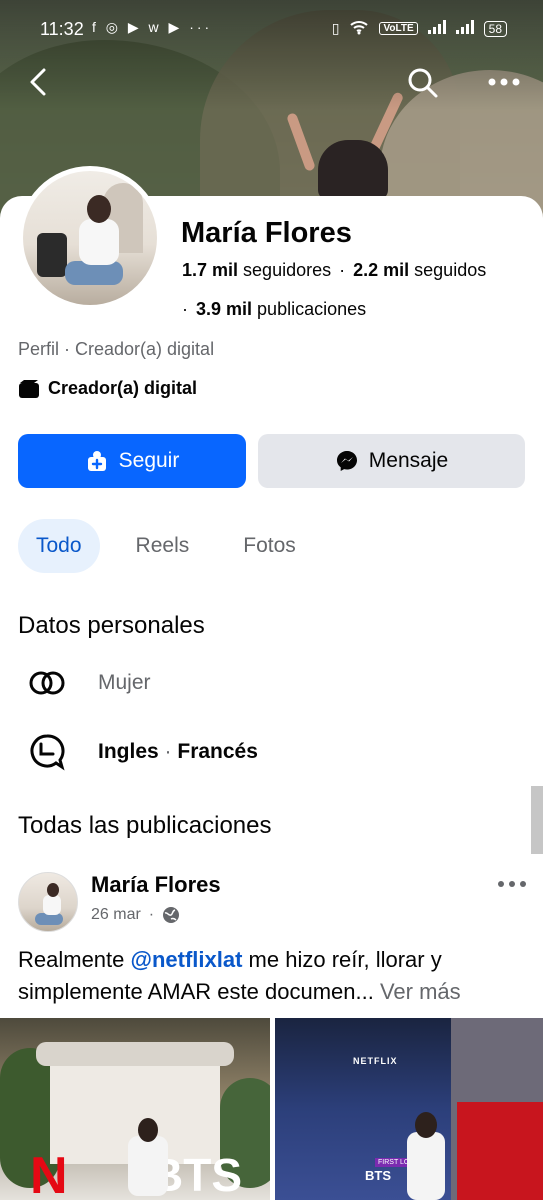  I want to click on wifi-icon, so click(359, 28).